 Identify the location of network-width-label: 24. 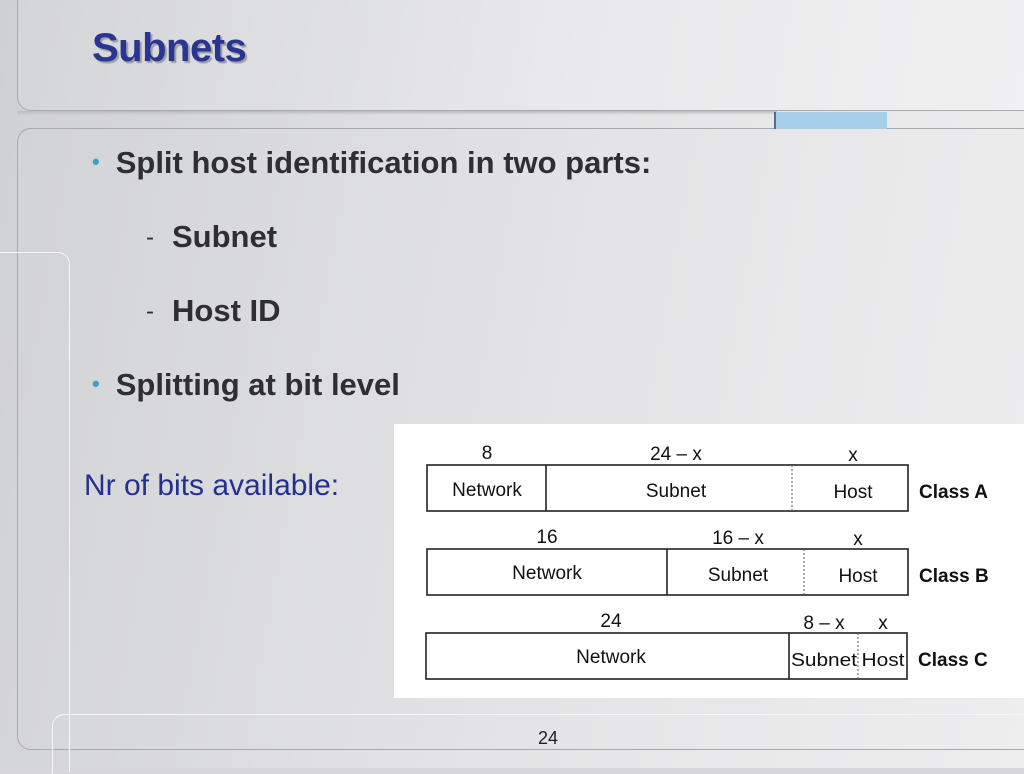
(611, 621).